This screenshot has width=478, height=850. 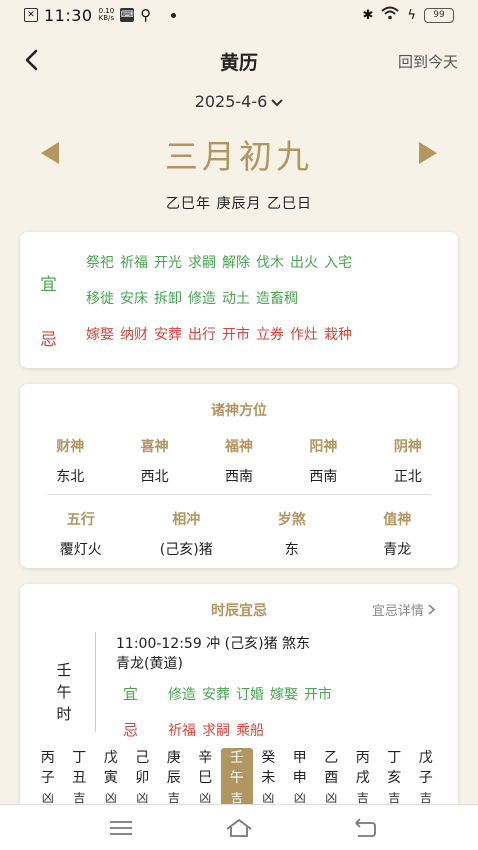 I want to click on yi-tags-row2: 移徙 安床 拆卸 修造 动土 造畜稠, so click(x=195, y=299).